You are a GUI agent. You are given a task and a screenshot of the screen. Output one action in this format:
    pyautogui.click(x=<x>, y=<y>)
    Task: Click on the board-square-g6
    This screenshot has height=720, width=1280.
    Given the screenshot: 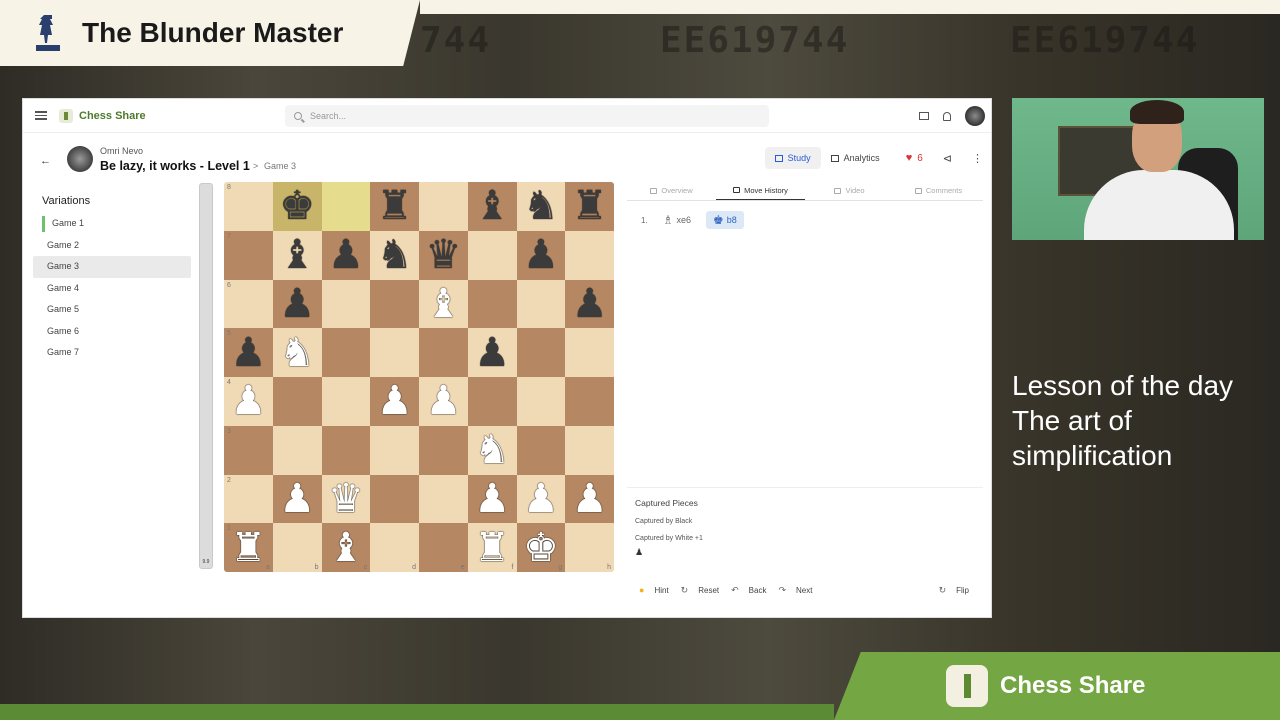 What is the action you would take?
    pyautogui.click(x=541, y=304)
    